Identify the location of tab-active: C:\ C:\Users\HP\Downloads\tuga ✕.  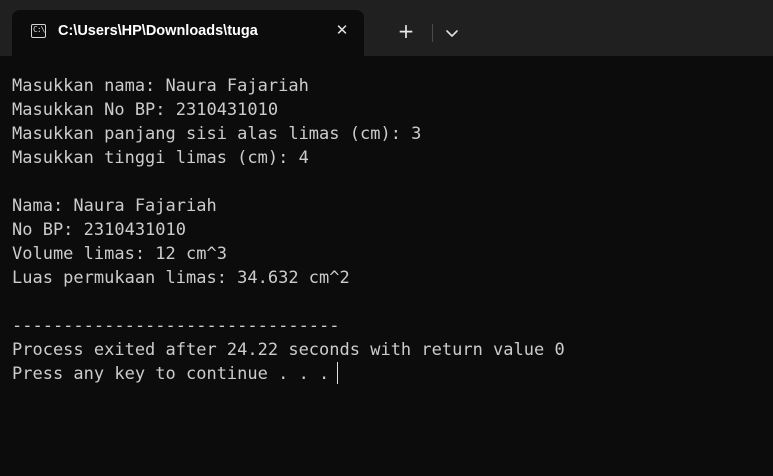
(188, 33).